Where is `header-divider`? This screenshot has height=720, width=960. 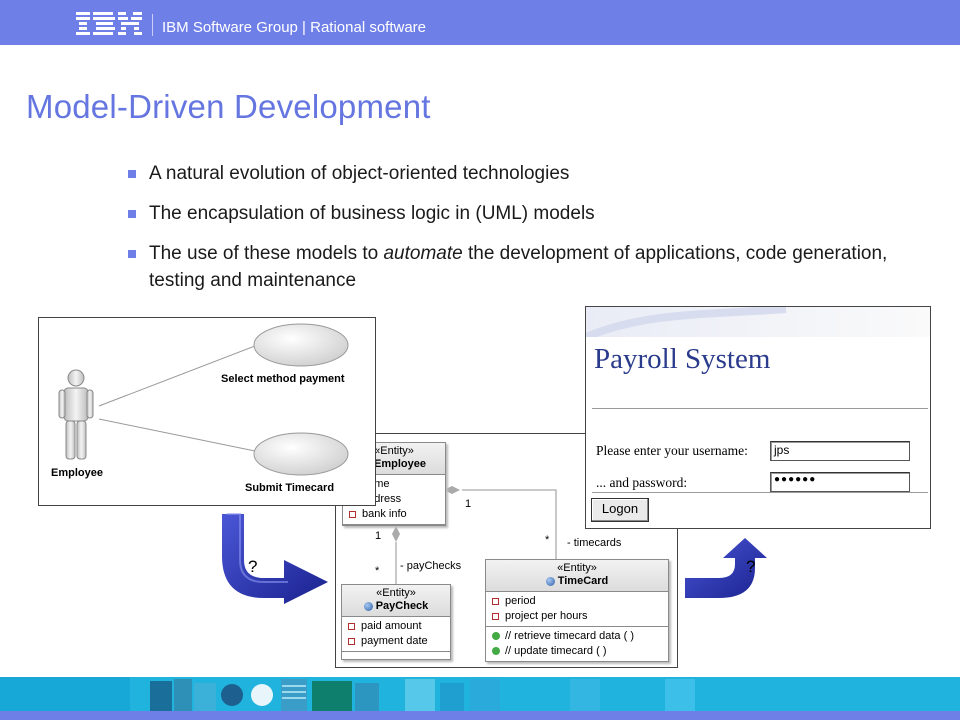
header-divider is located at coordinates (152, 25).